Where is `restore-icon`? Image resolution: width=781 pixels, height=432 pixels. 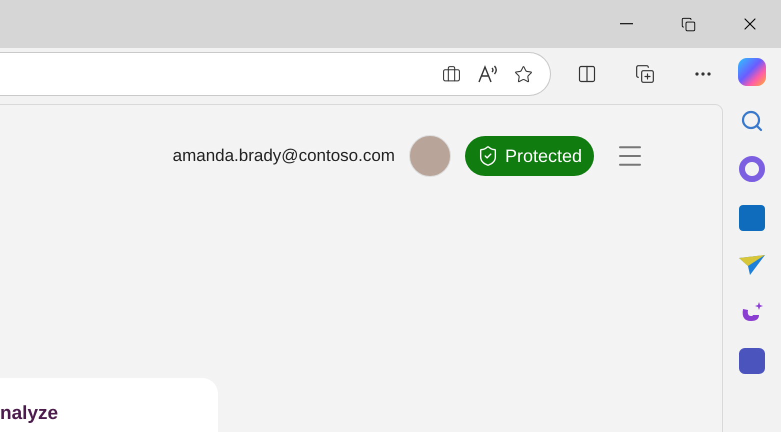 restore-icon is located at coordinates (688, 24).